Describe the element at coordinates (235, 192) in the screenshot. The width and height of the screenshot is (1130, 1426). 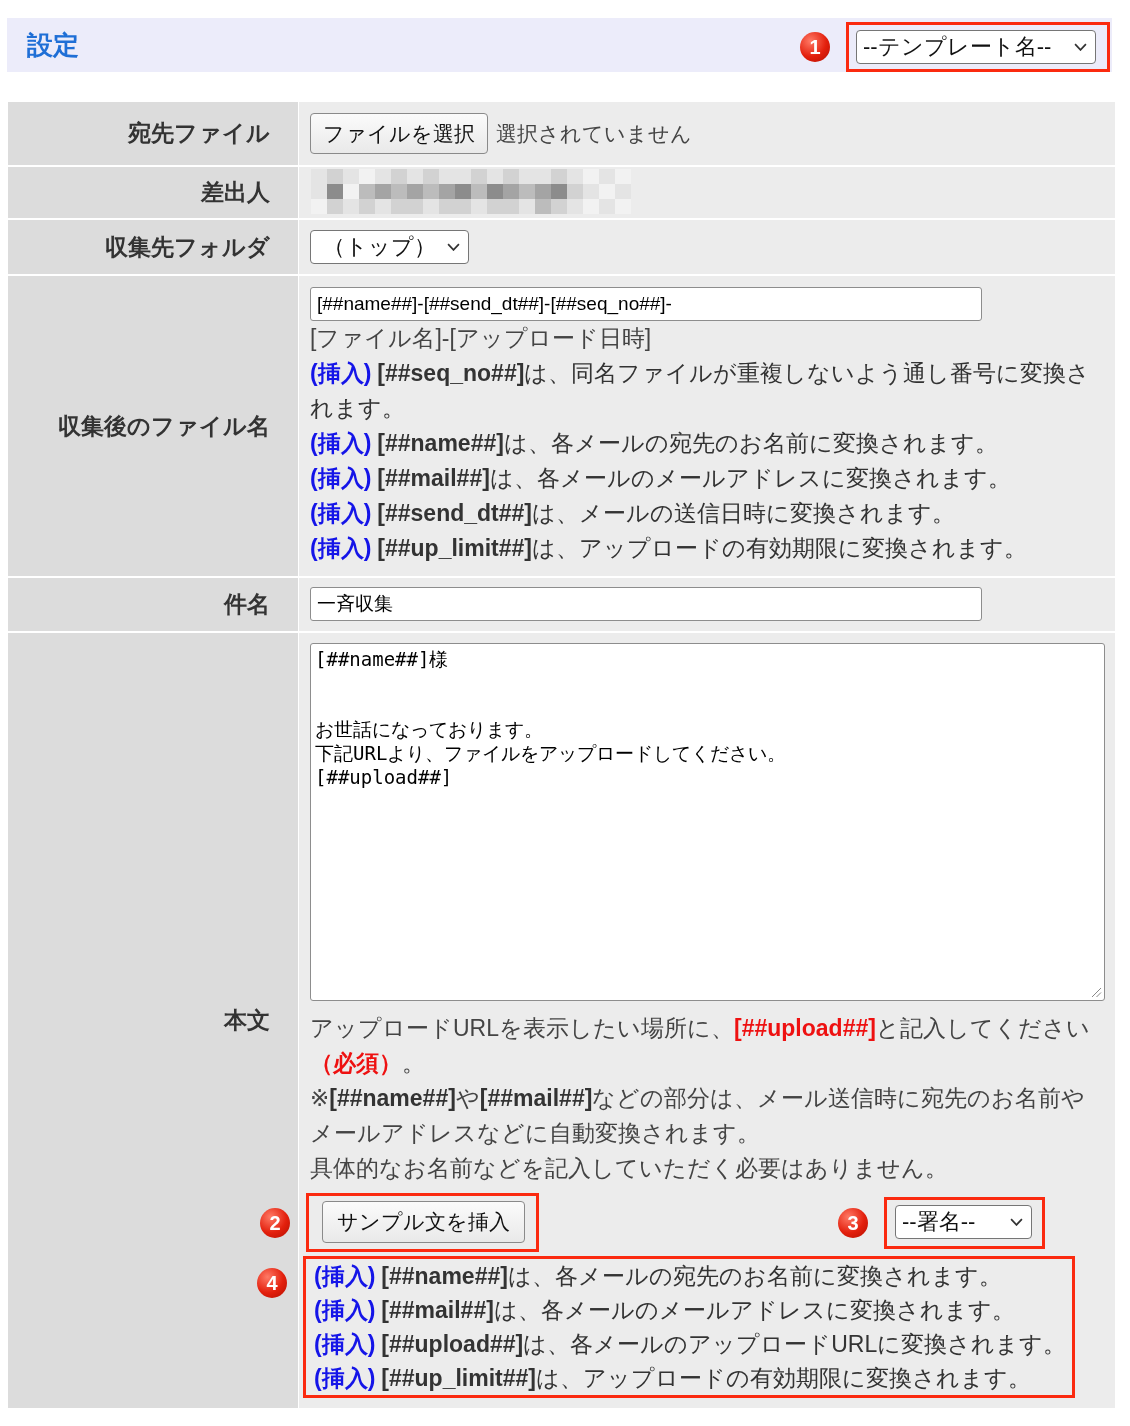
I see `field-label: 差出人` at that location.